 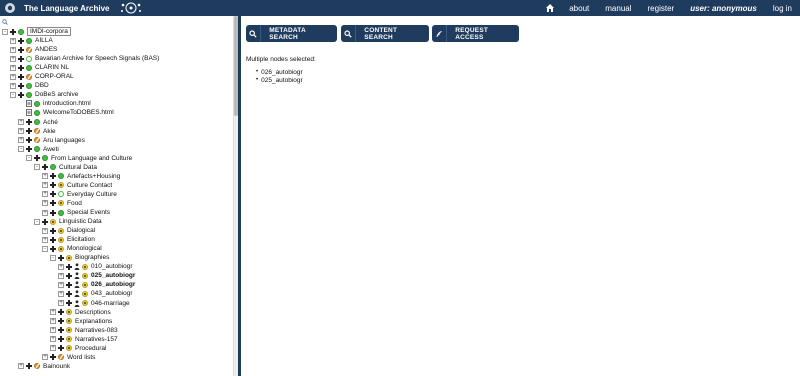 What do you see at coordinates (78, 112) in the screenshot?
I see `tree-node-label: WelcomeToDOBES.html` at bounding box center [78, 112].